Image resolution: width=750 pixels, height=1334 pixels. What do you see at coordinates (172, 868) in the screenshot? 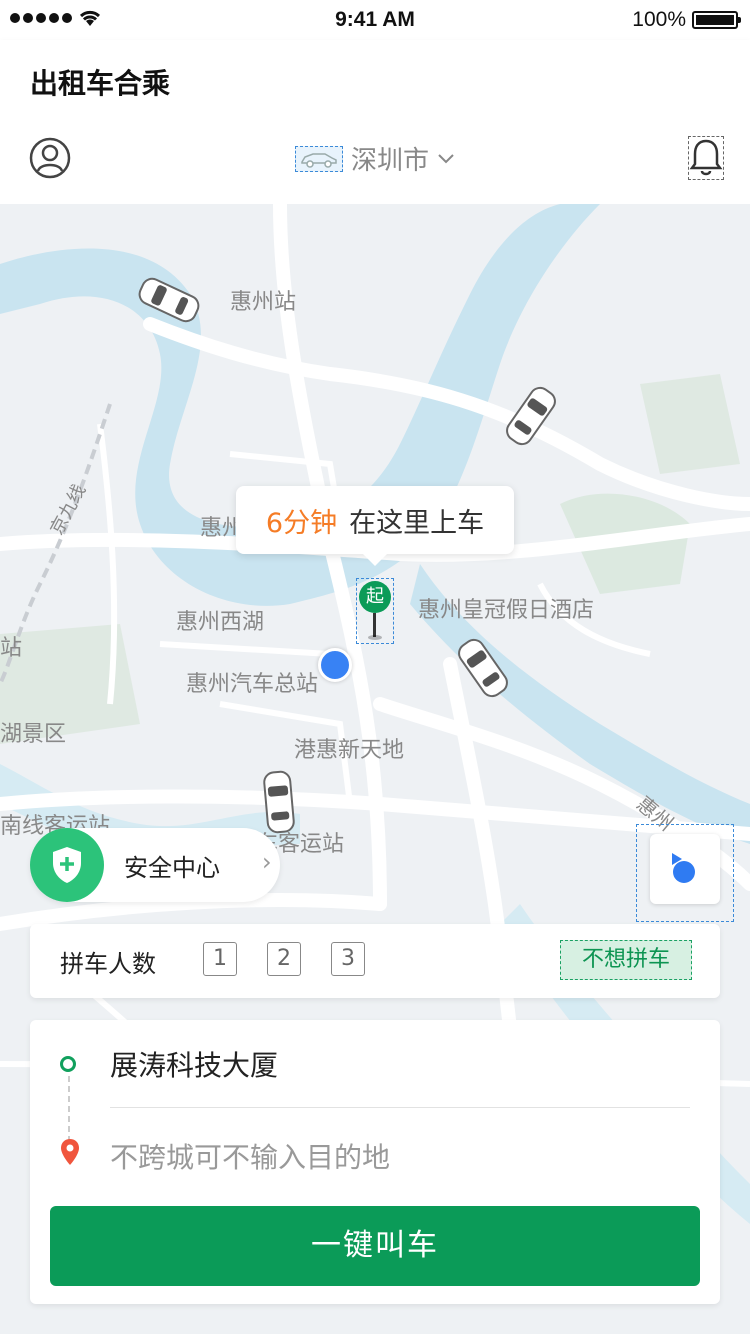
I see `safety-center-label: 安全中心` at bounding box center [172, 868].